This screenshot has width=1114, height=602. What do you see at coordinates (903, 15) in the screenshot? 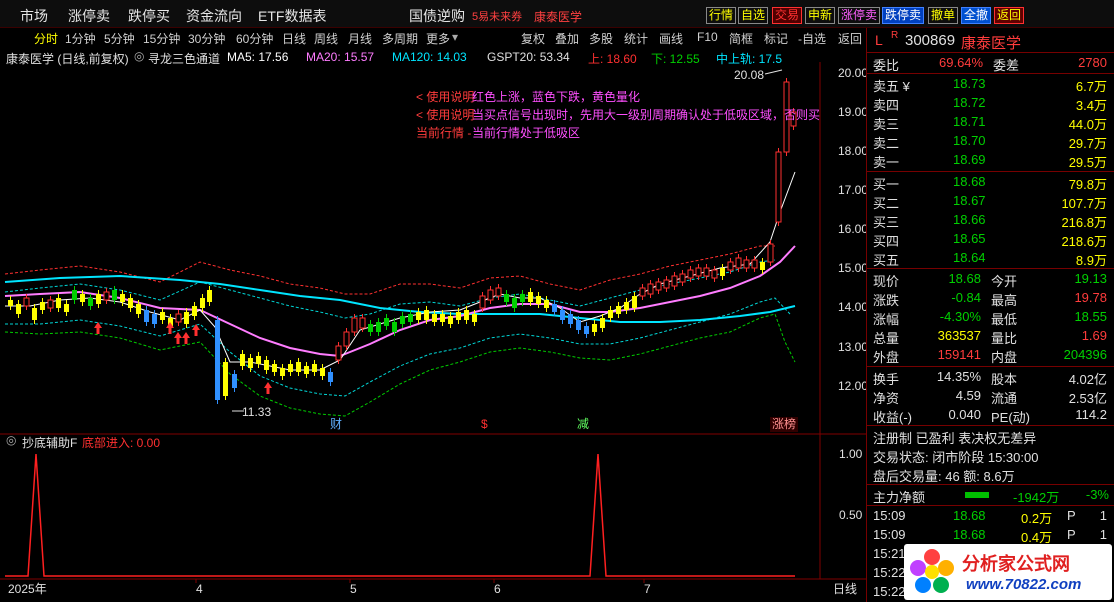
I see `limit-down-sell-button: 跌停卖` at bounding box center [903, 15].